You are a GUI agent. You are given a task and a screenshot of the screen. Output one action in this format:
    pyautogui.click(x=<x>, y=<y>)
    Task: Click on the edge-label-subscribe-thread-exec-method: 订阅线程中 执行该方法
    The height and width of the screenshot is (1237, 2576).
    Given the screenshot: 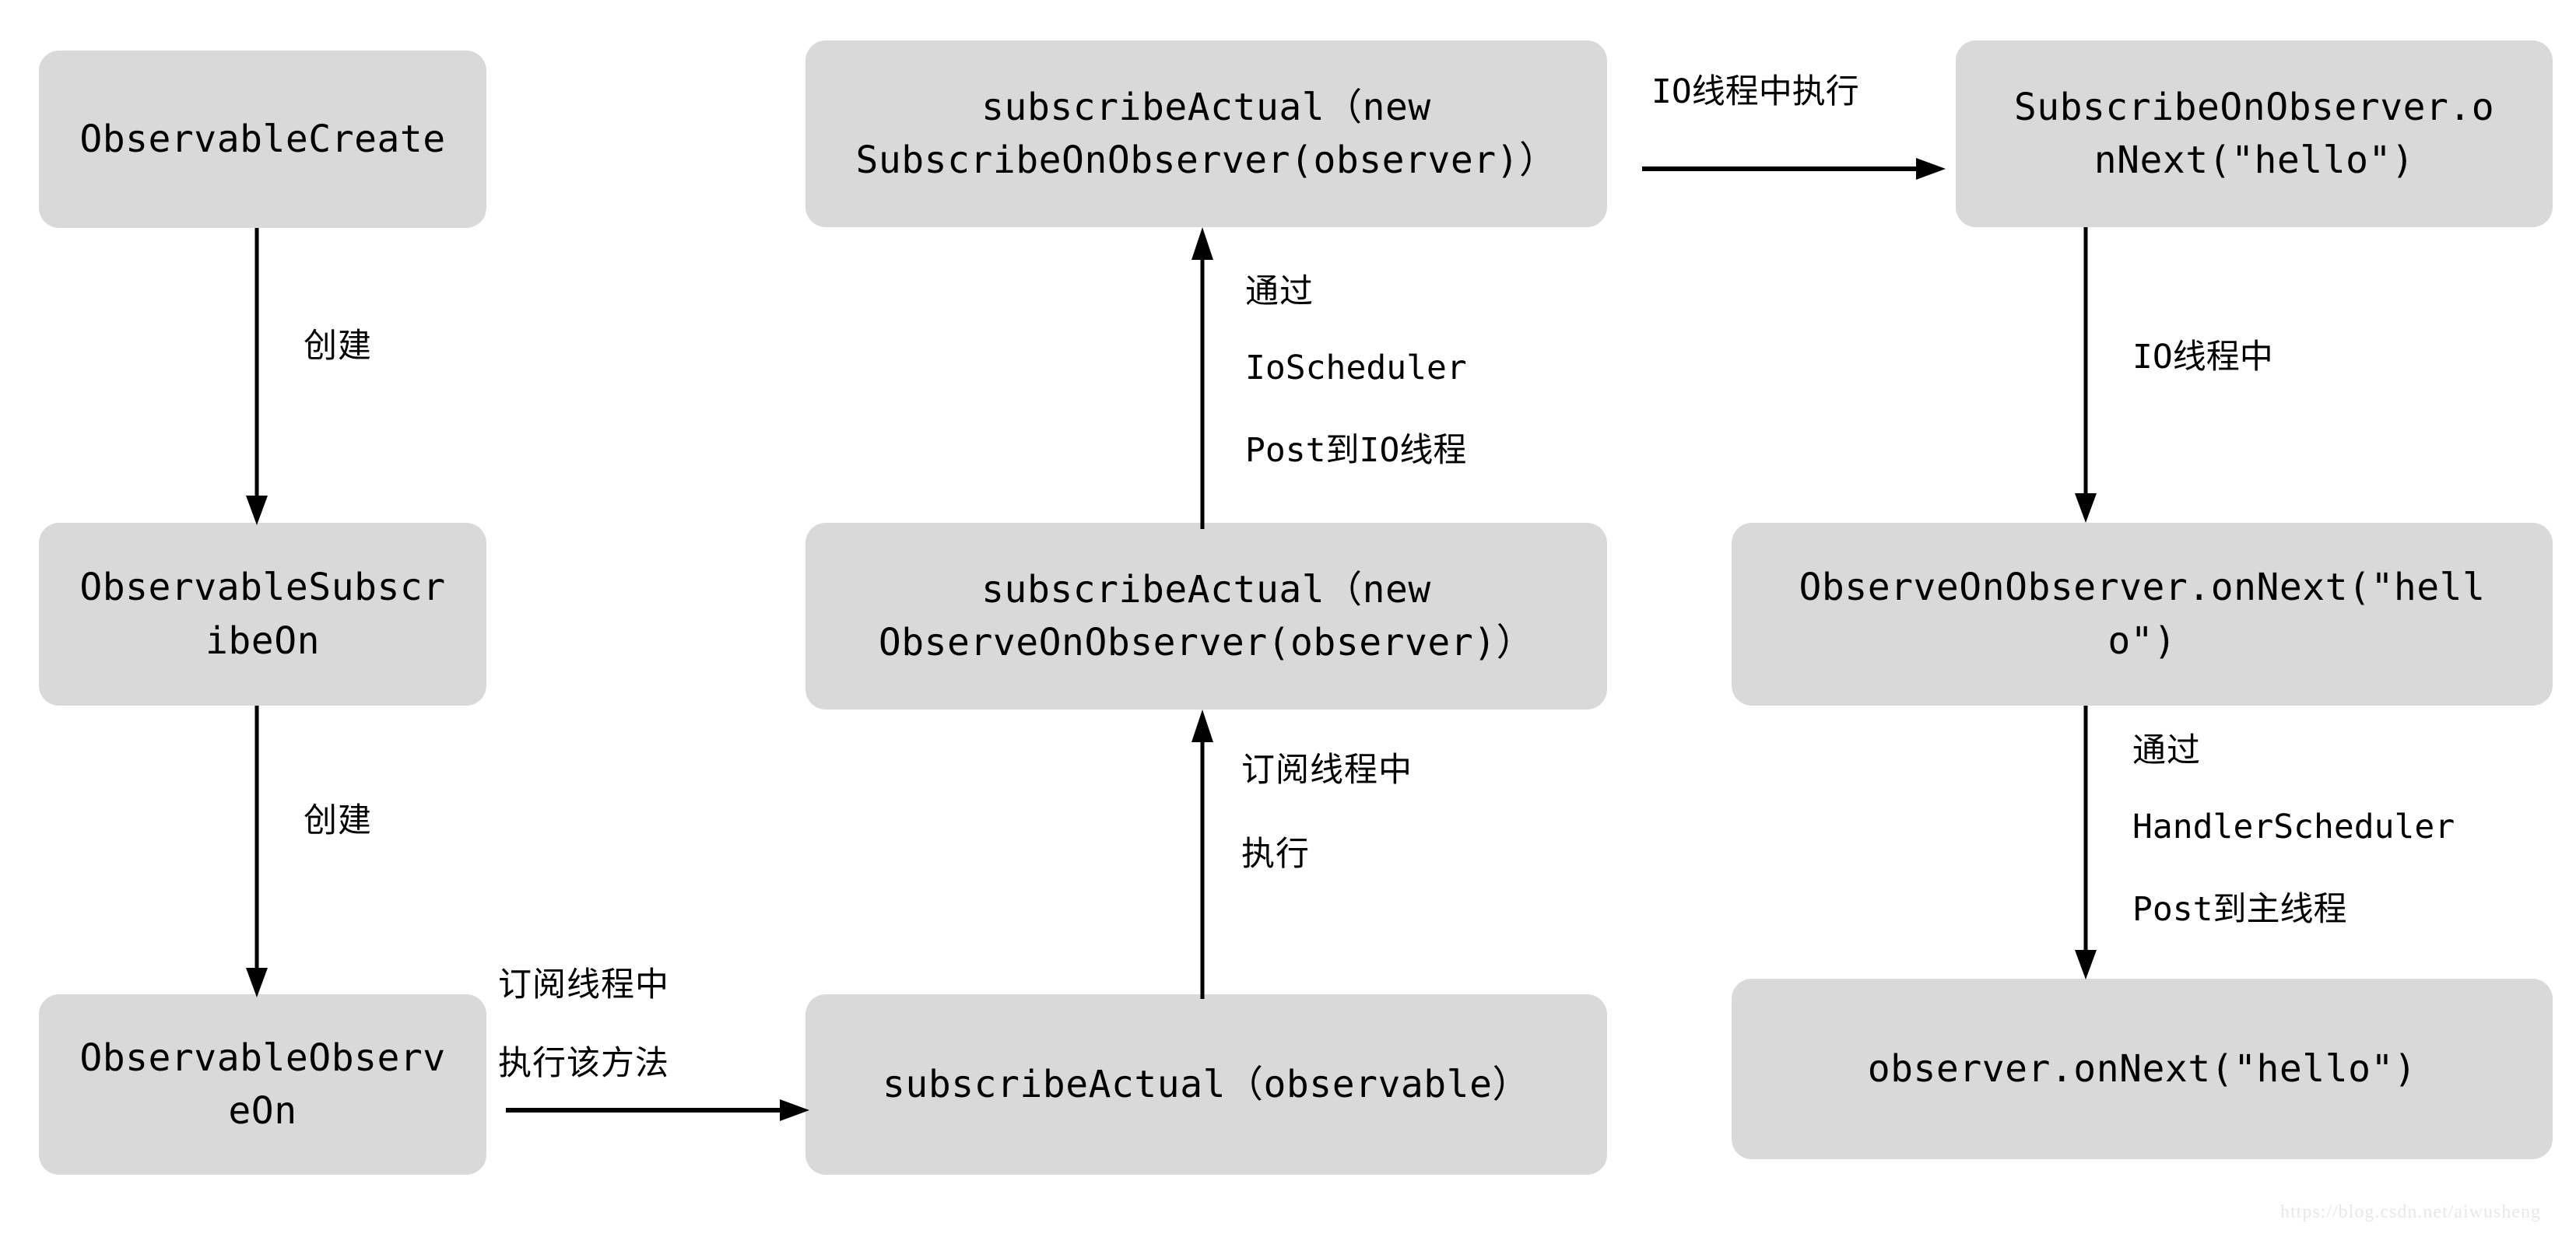 What is the action you would take?
    pyautogui.click(x=584, y=1025)
    